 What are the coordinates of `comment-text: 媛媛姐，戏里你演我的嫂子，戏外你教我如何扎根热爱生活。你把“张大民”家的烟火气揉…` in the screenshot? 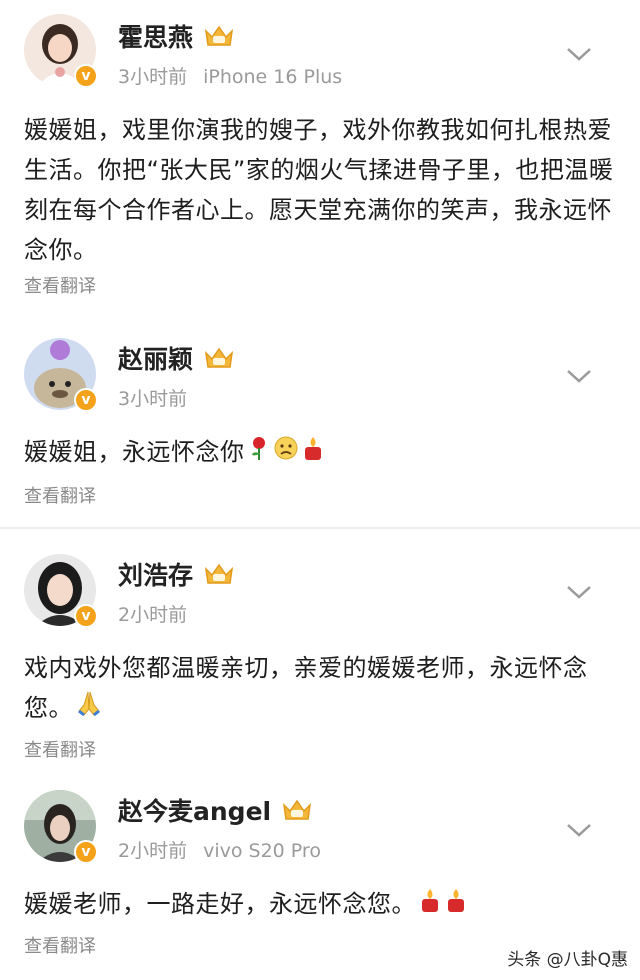 It's located at (319, 190).